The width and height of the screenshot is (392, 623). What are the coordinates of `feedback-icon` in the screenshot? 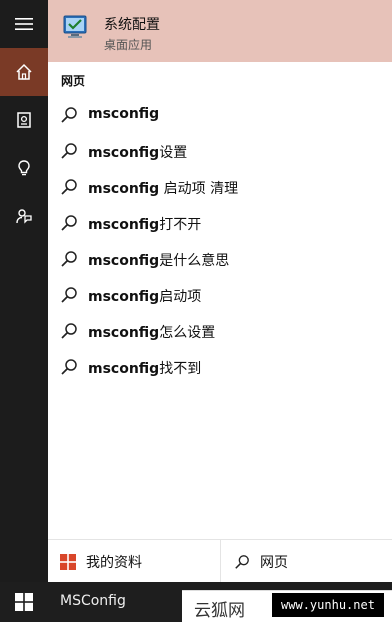 It's located at (24, 216).